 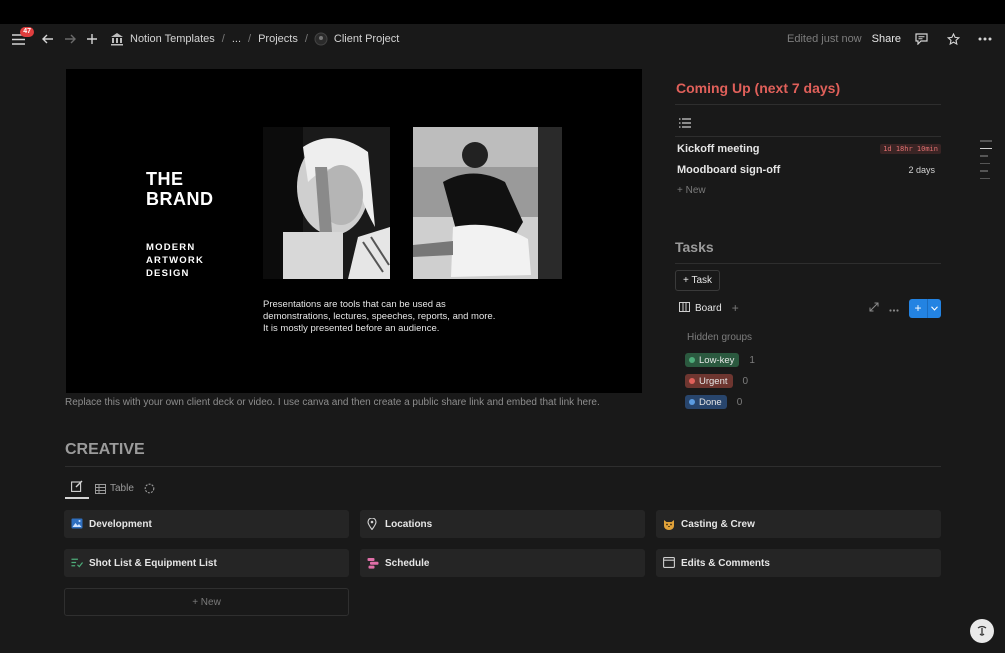 What do you see at coordinates (718, 149) in the screenshot?
I see `event-name: Kickoff meeting` at bounding box center [718, 149].